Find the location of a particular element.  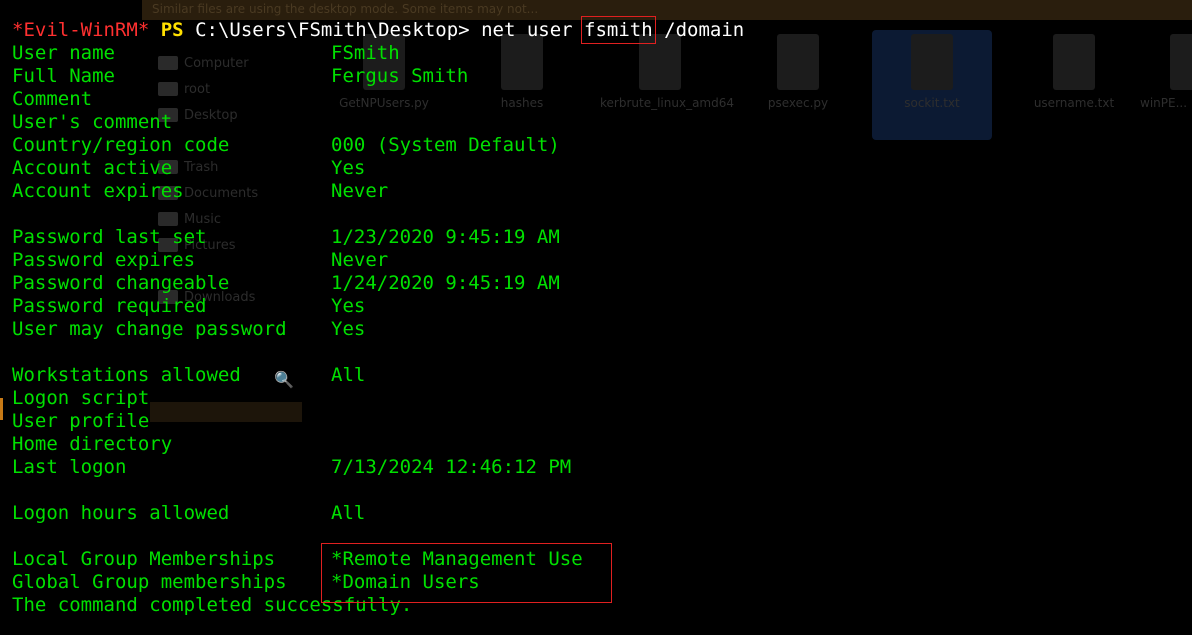

field-label: Global Group memberships is located at coordinates (149, 582).